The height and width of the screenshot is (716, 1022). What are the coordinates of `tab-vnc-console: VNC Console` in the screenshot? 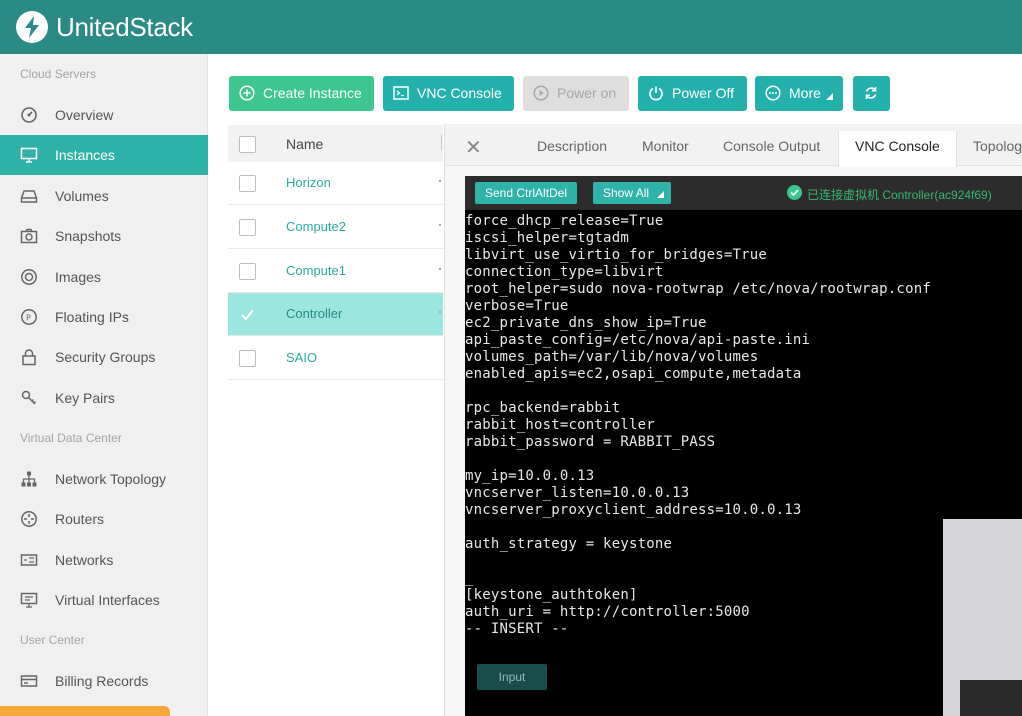 It's located at (897, 149).